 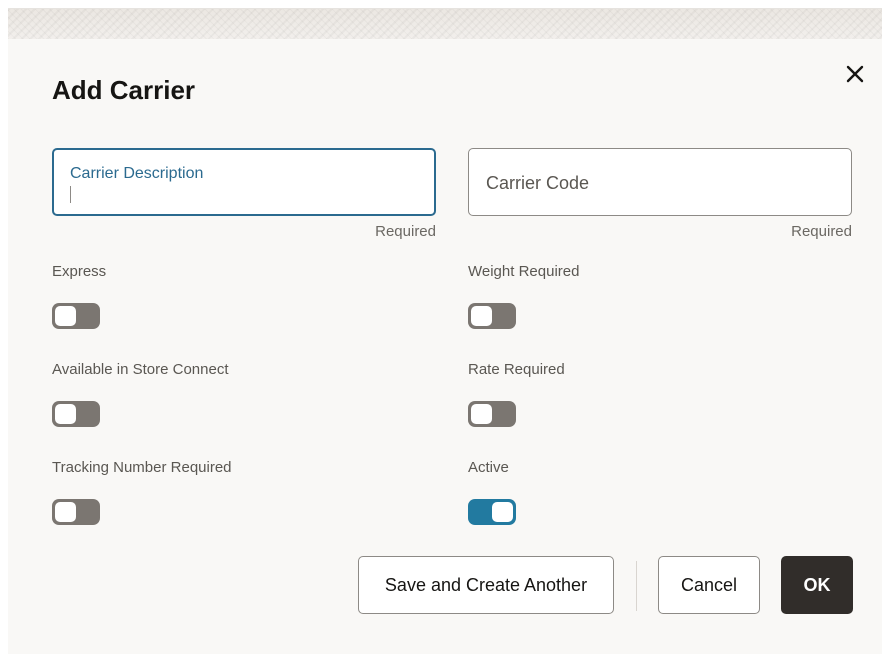 I want to click on carrier-code-field: Carrier Code, so click(x=660, y=182).